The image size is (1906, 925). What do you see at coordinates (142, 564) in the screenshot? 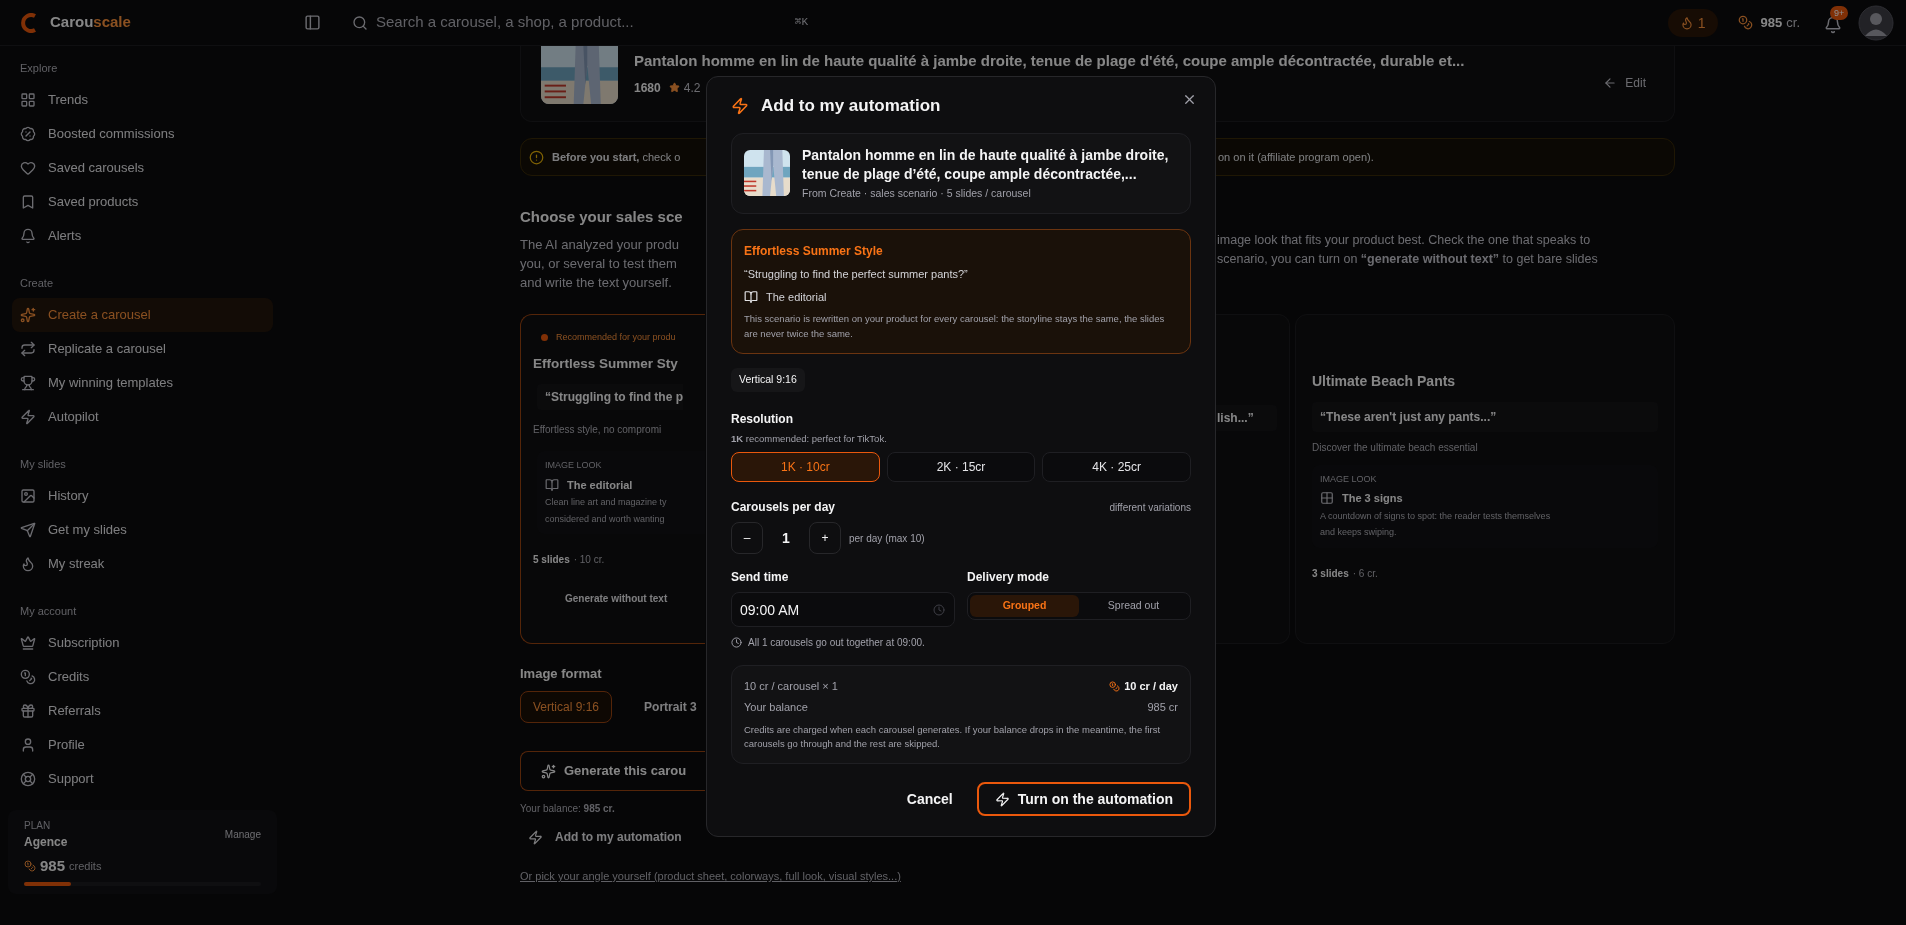
I see `sidebar-item: My streak` at bounding box center [142, 564].